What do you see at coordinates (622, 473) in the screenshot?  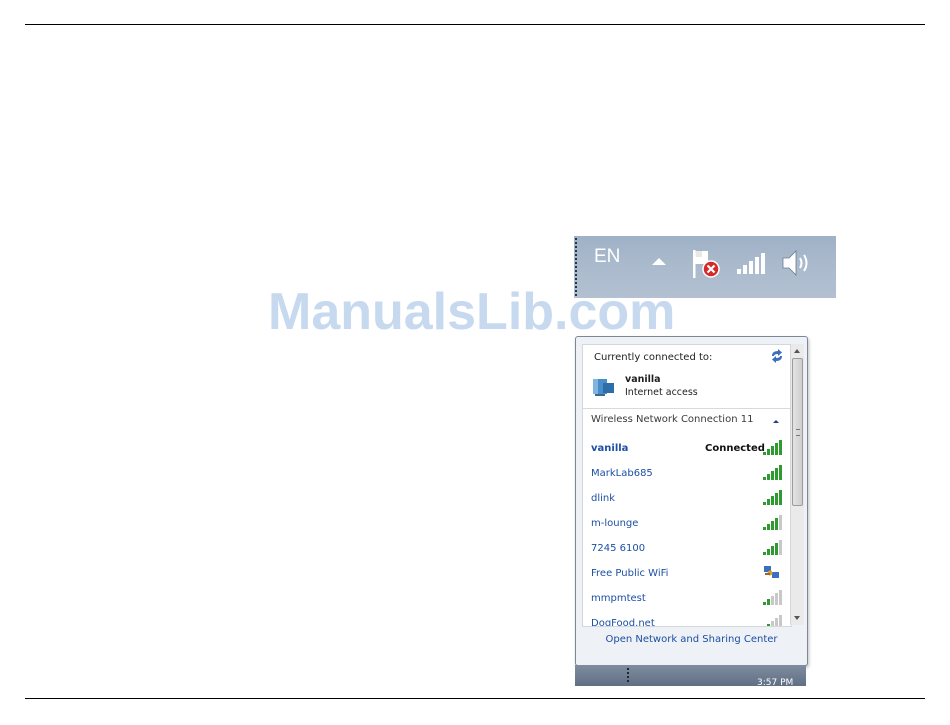 I see `network-name: MarkLab685` at bounding box center [622, 473].